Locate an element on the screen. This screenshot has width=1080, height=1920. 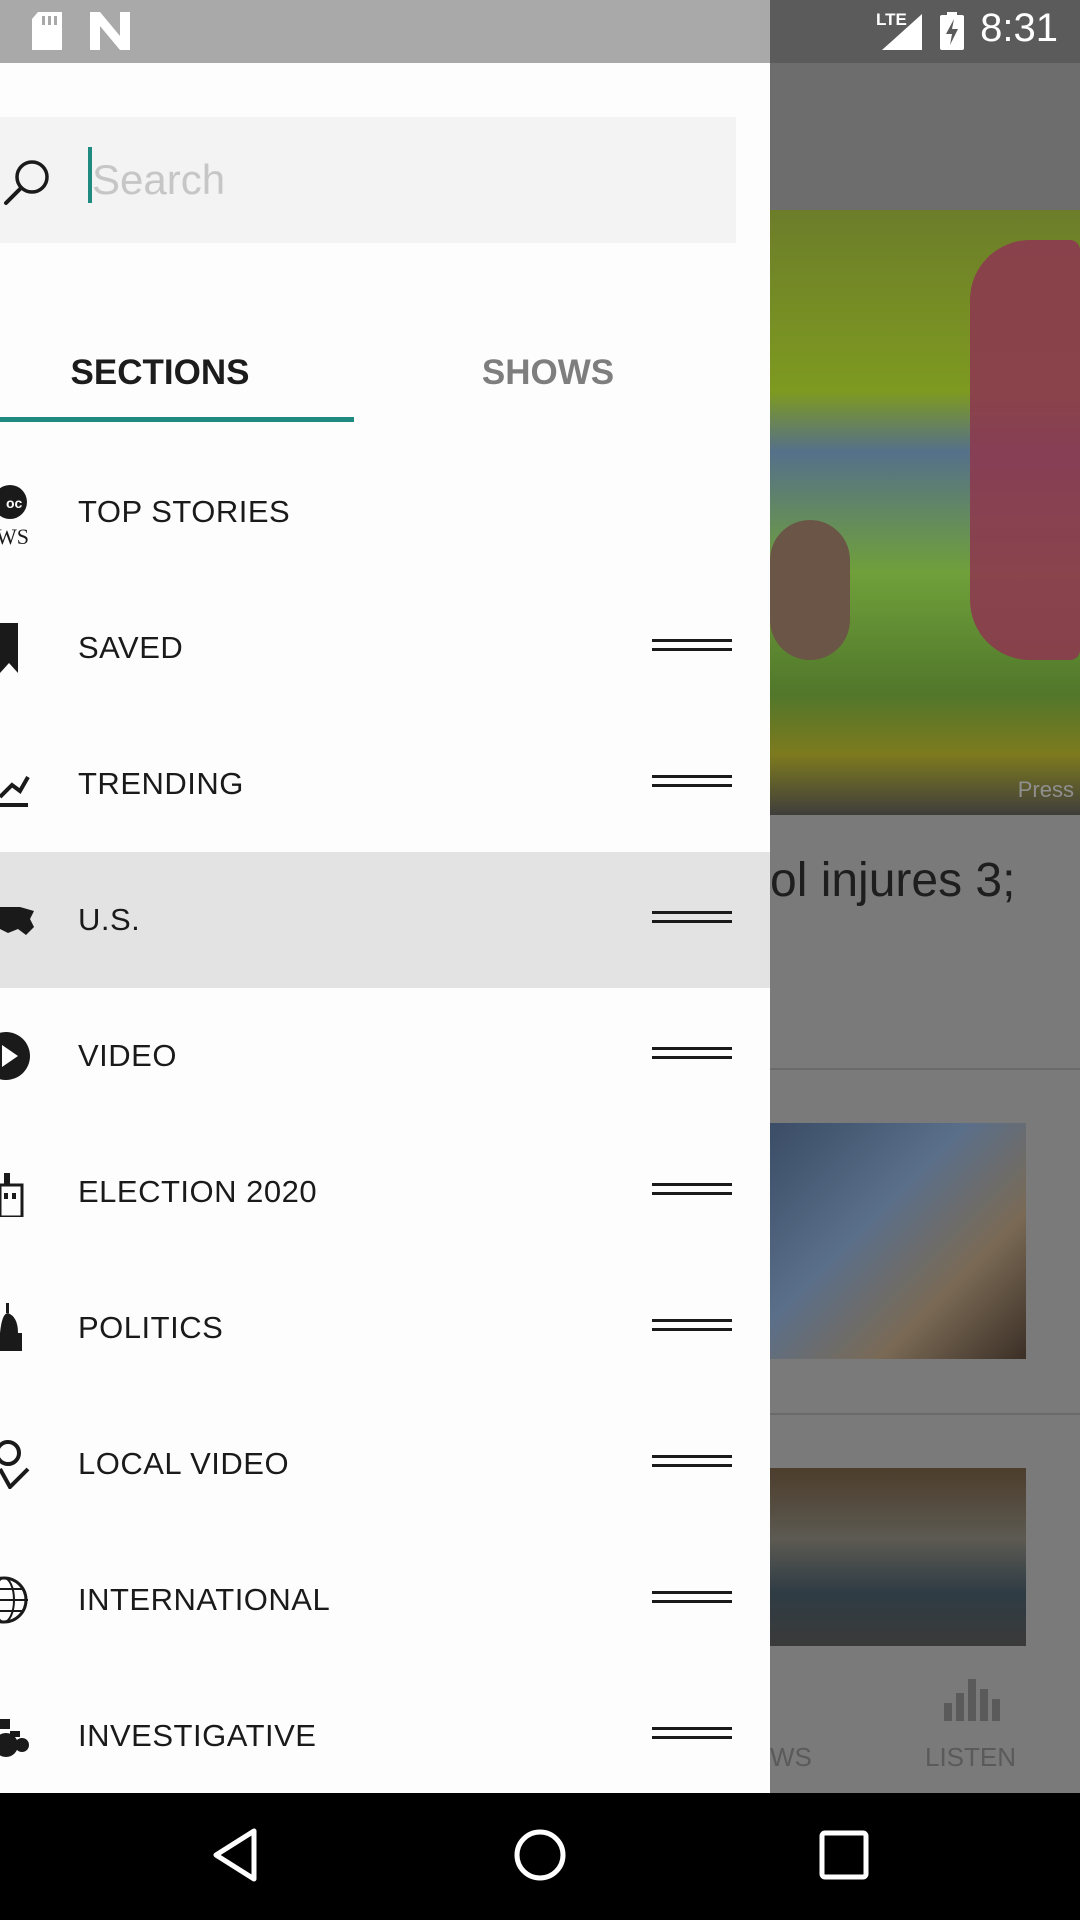
navigation-bar is located at coordinates (540, 1856).